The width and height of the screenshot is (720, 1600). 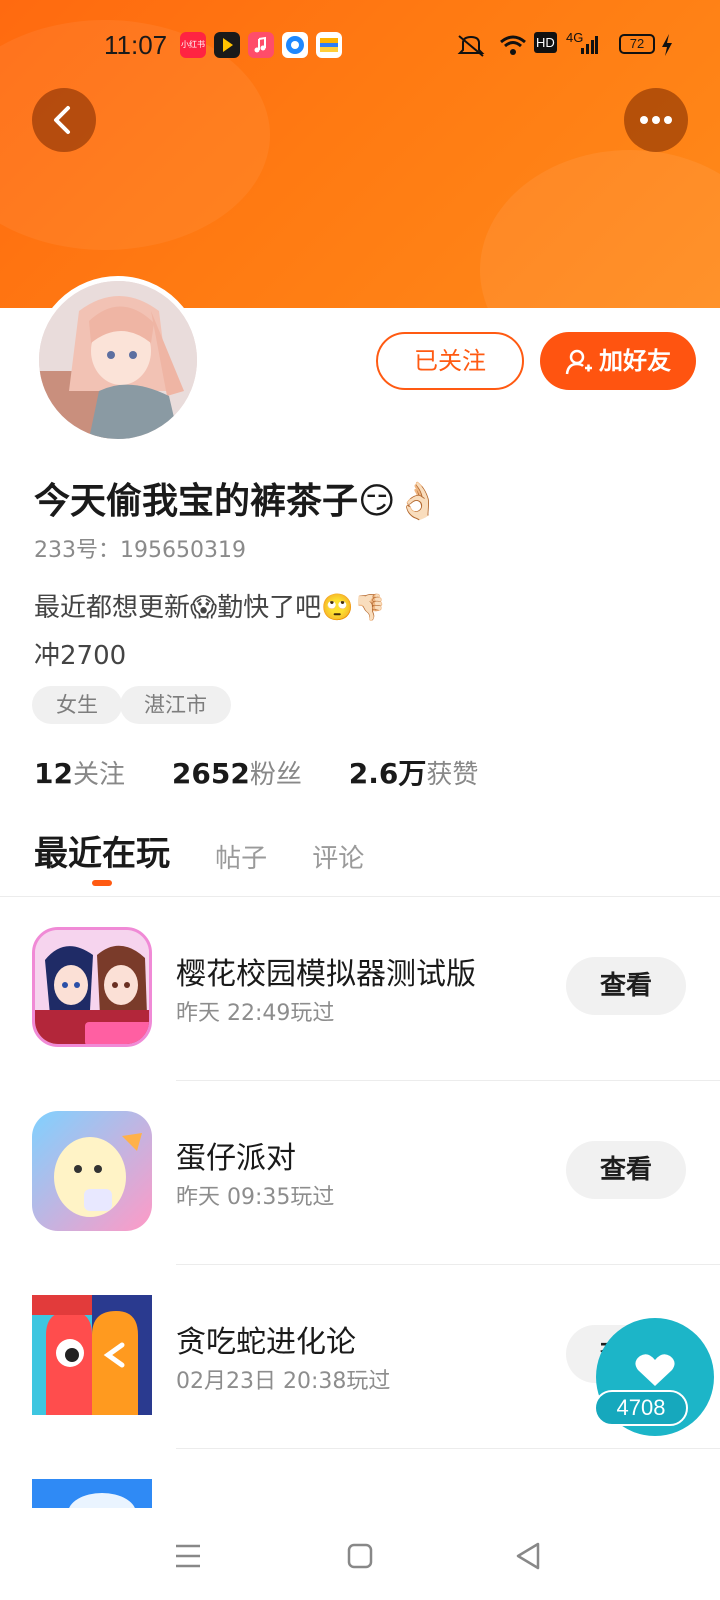 I want to click on game-list-item, so click(x=360, y=1479).